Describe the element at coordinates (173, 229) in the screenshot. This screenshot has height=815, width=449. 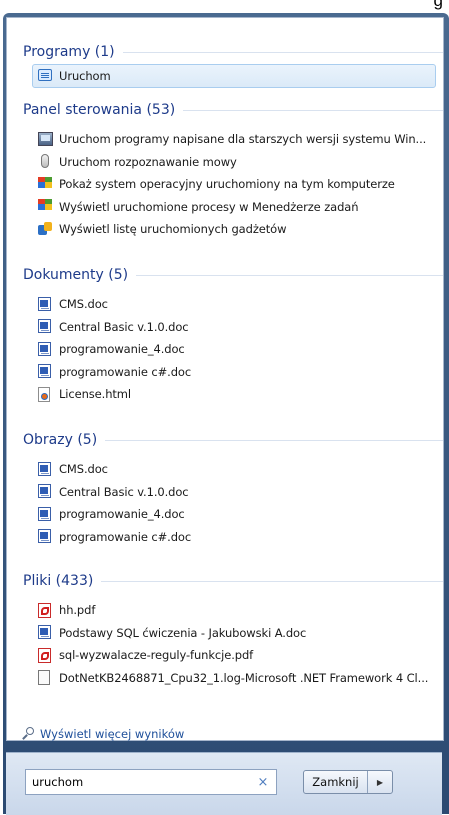
I see `result-item-label: Wyświetl listę uruchomionych gadżetów` at that location.